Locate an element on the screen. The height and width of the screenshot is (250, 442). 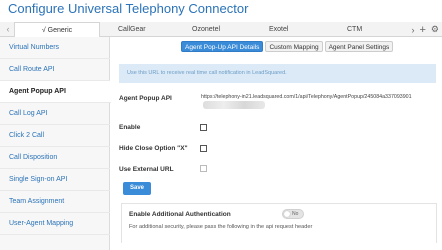
tab-exotel: Exotel is located at coordinates (278, 29).